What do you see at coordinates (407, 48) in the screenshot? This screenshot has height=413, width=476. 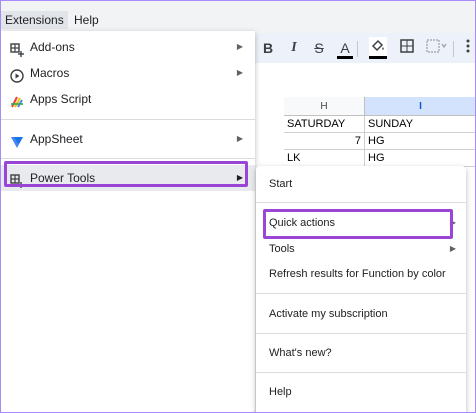 I see `borders-icon` at bounding box center [407, 48].